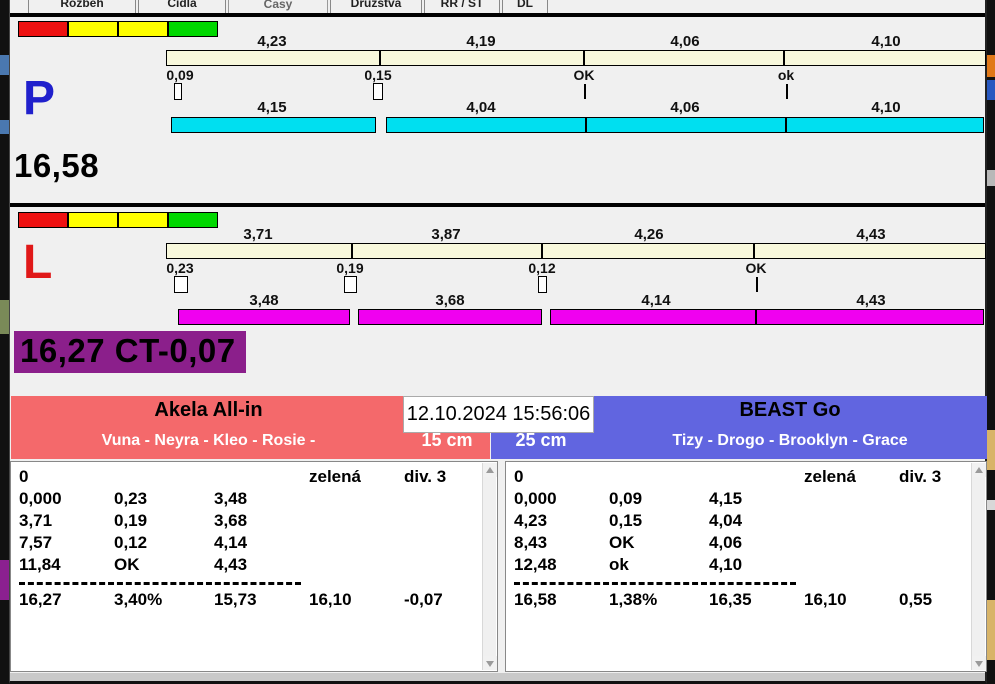 The height and width of the screenshot is (684, 995). Describe the element at coordinates (44, 220) in the screenshot. I see `status-cell-red` at that location.